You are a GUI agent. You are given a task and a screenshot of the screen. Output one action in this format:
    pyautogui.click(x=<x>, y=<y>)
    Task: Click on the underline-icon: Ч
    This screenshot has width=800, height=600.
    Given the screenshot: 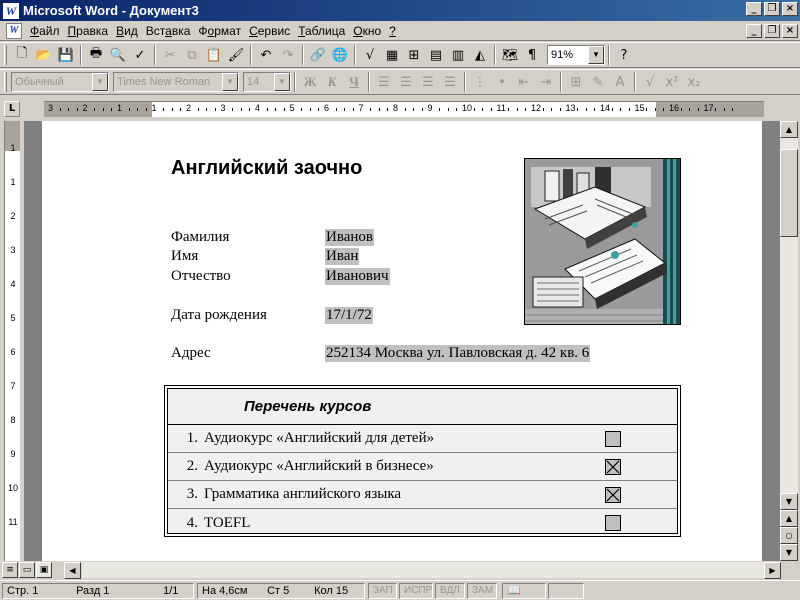 What is the action you would take?
    pyautogui.click(x=354, y=82)
    